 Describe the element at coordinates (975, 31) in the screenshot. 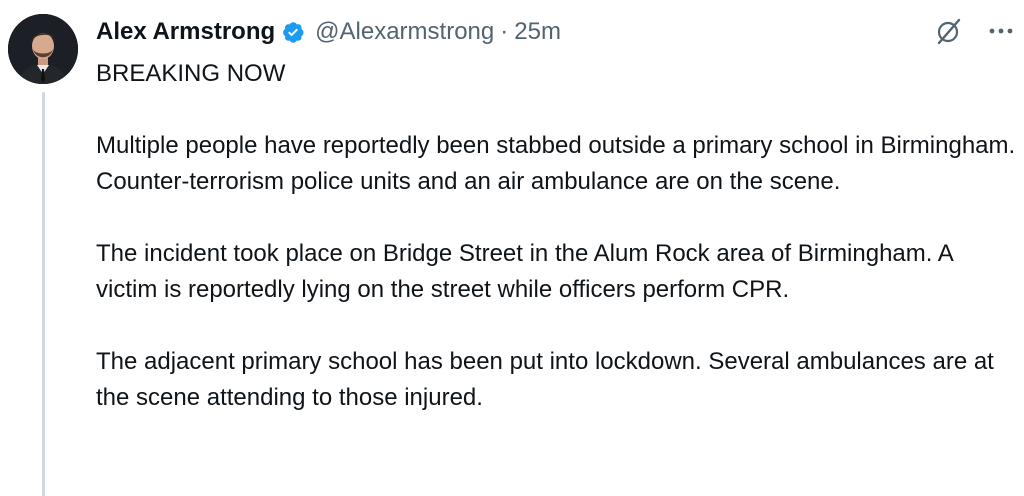

I see `tweet-actions` at that location.